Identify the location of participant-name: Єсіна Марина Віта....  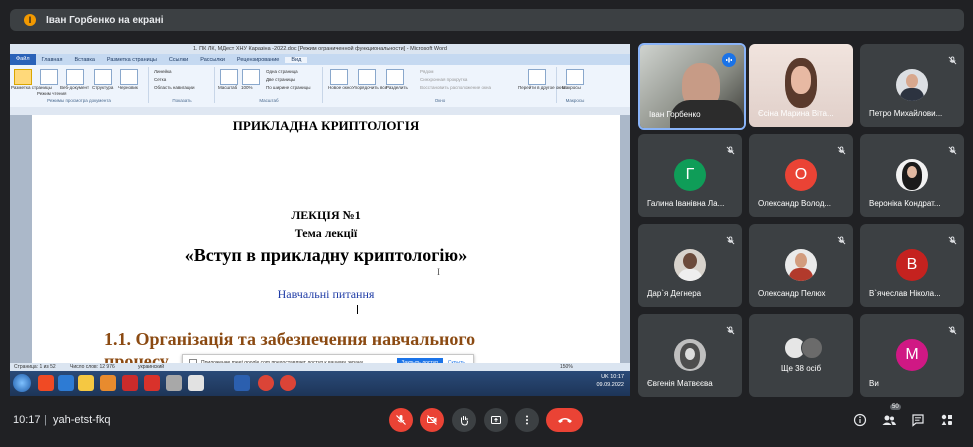
(796, 113).